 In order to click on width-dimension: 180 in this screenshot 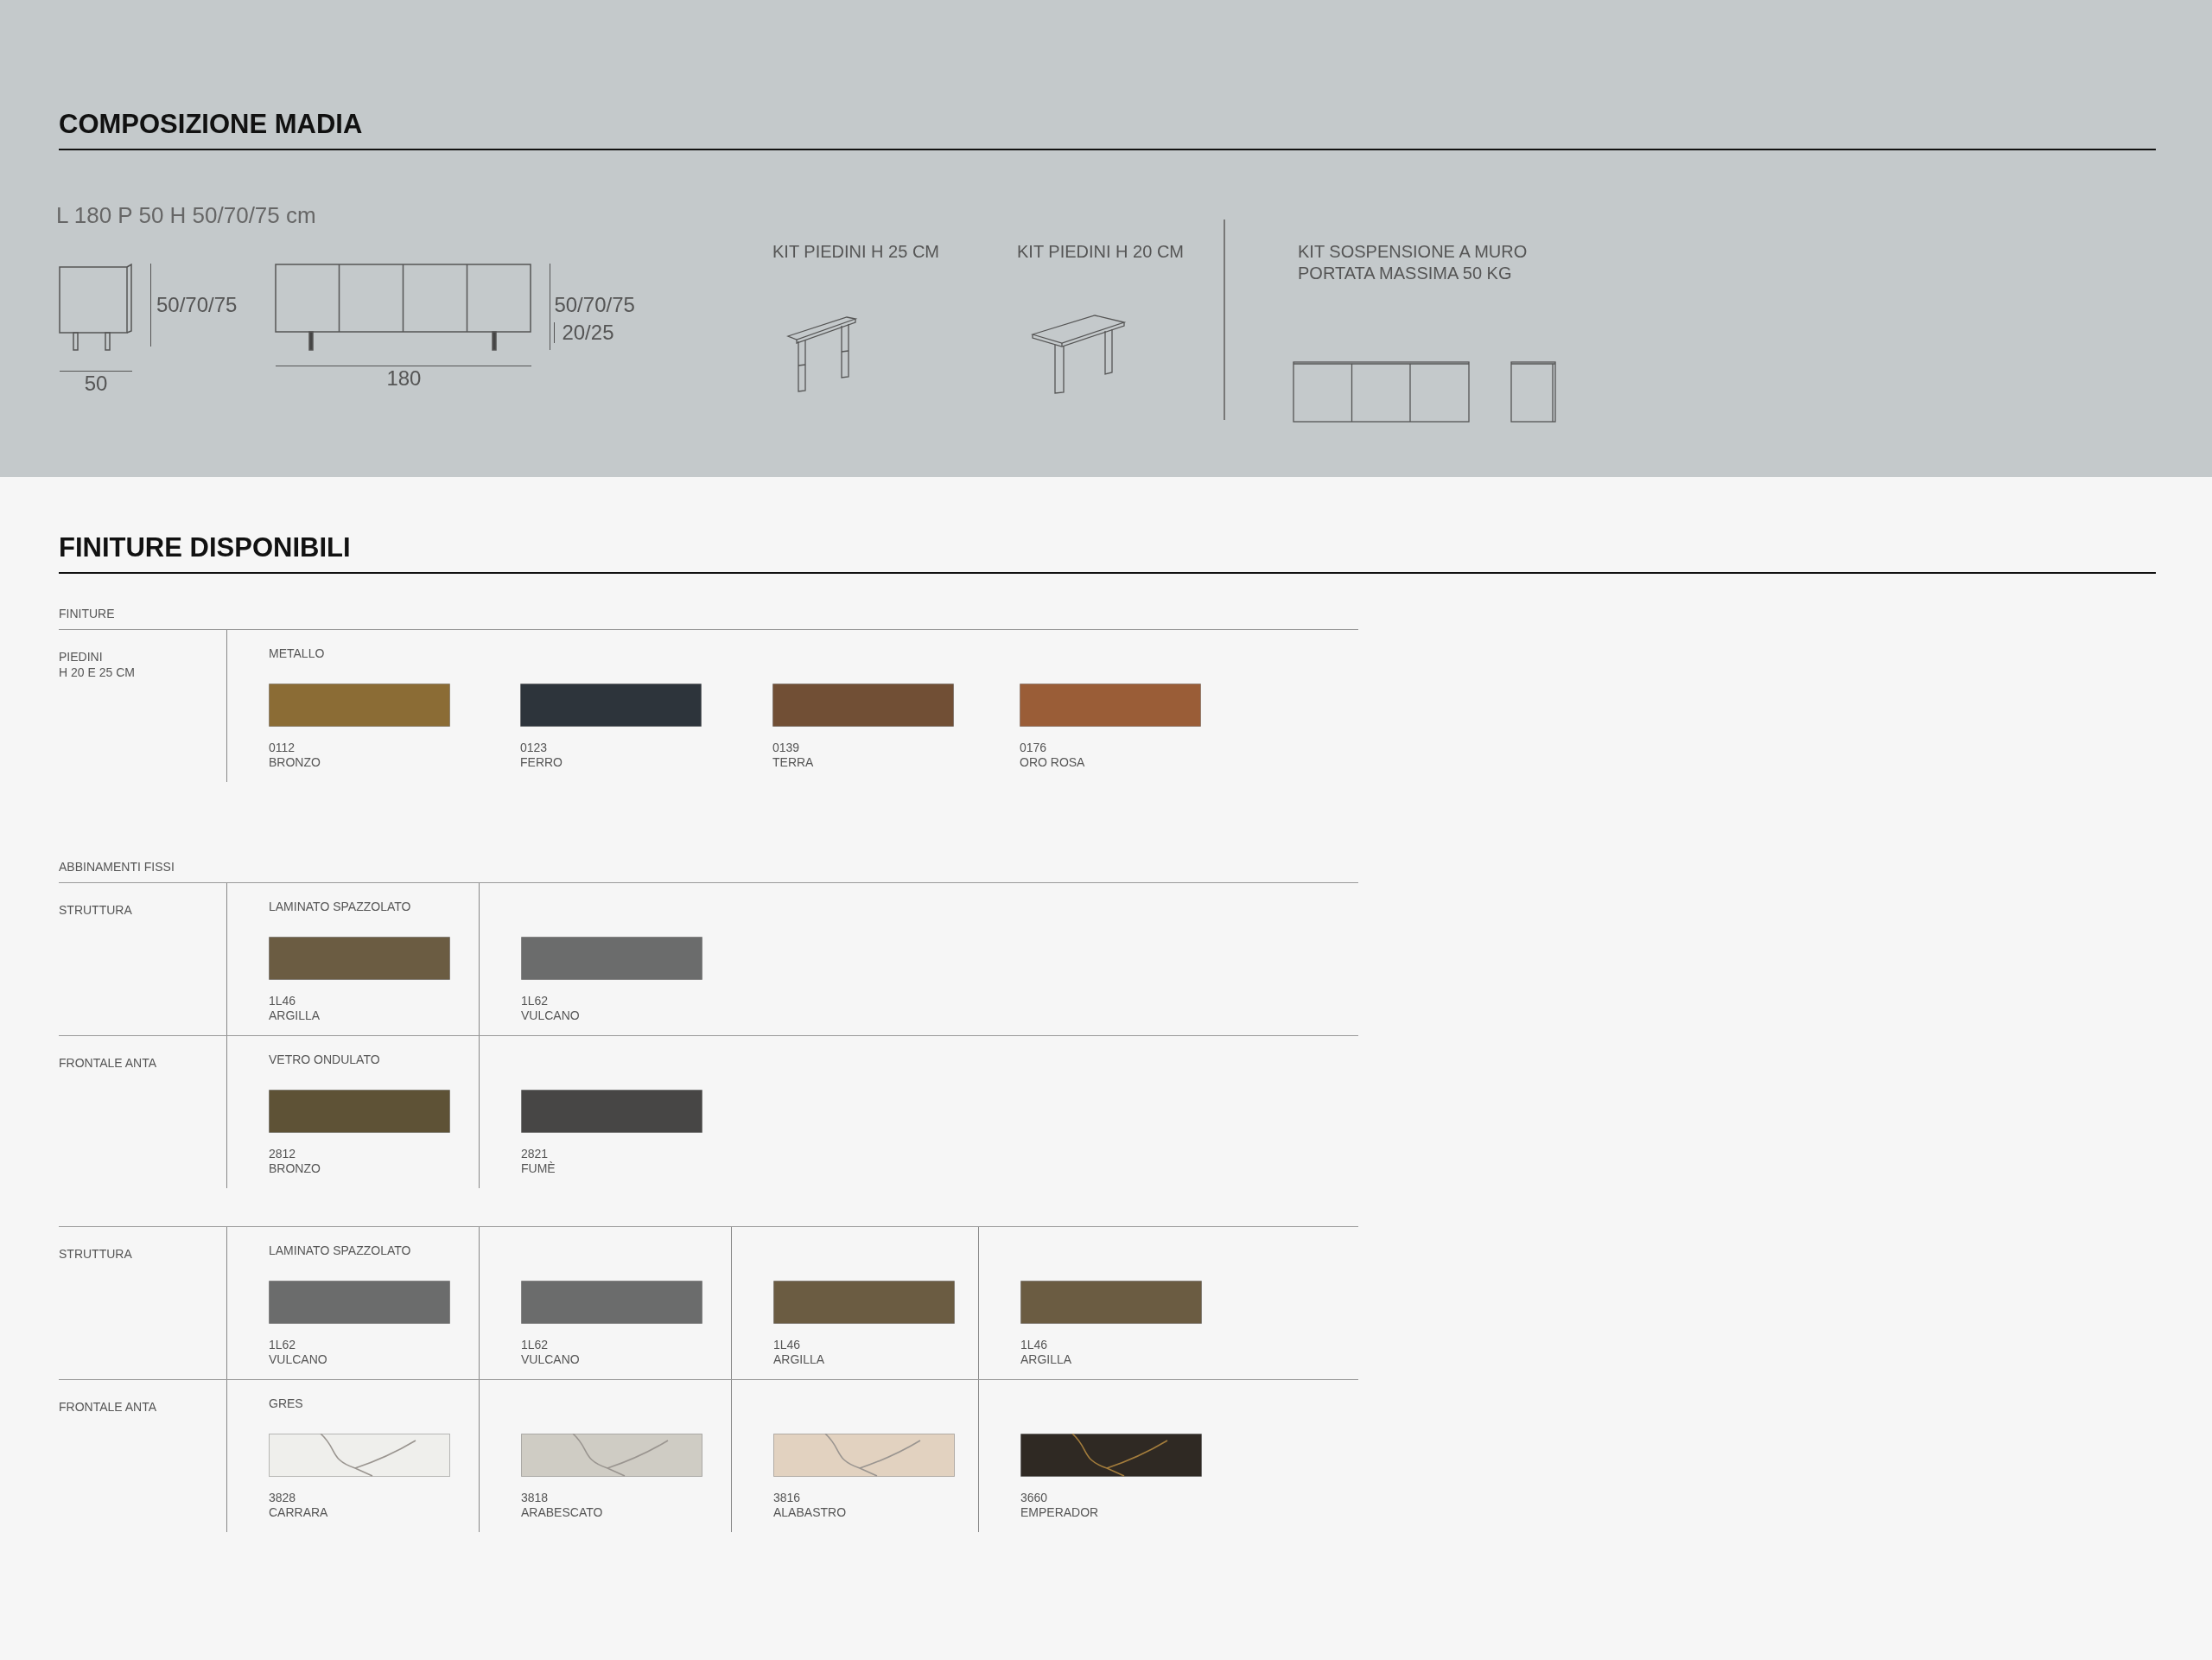, I will do `click(404, 378)`.